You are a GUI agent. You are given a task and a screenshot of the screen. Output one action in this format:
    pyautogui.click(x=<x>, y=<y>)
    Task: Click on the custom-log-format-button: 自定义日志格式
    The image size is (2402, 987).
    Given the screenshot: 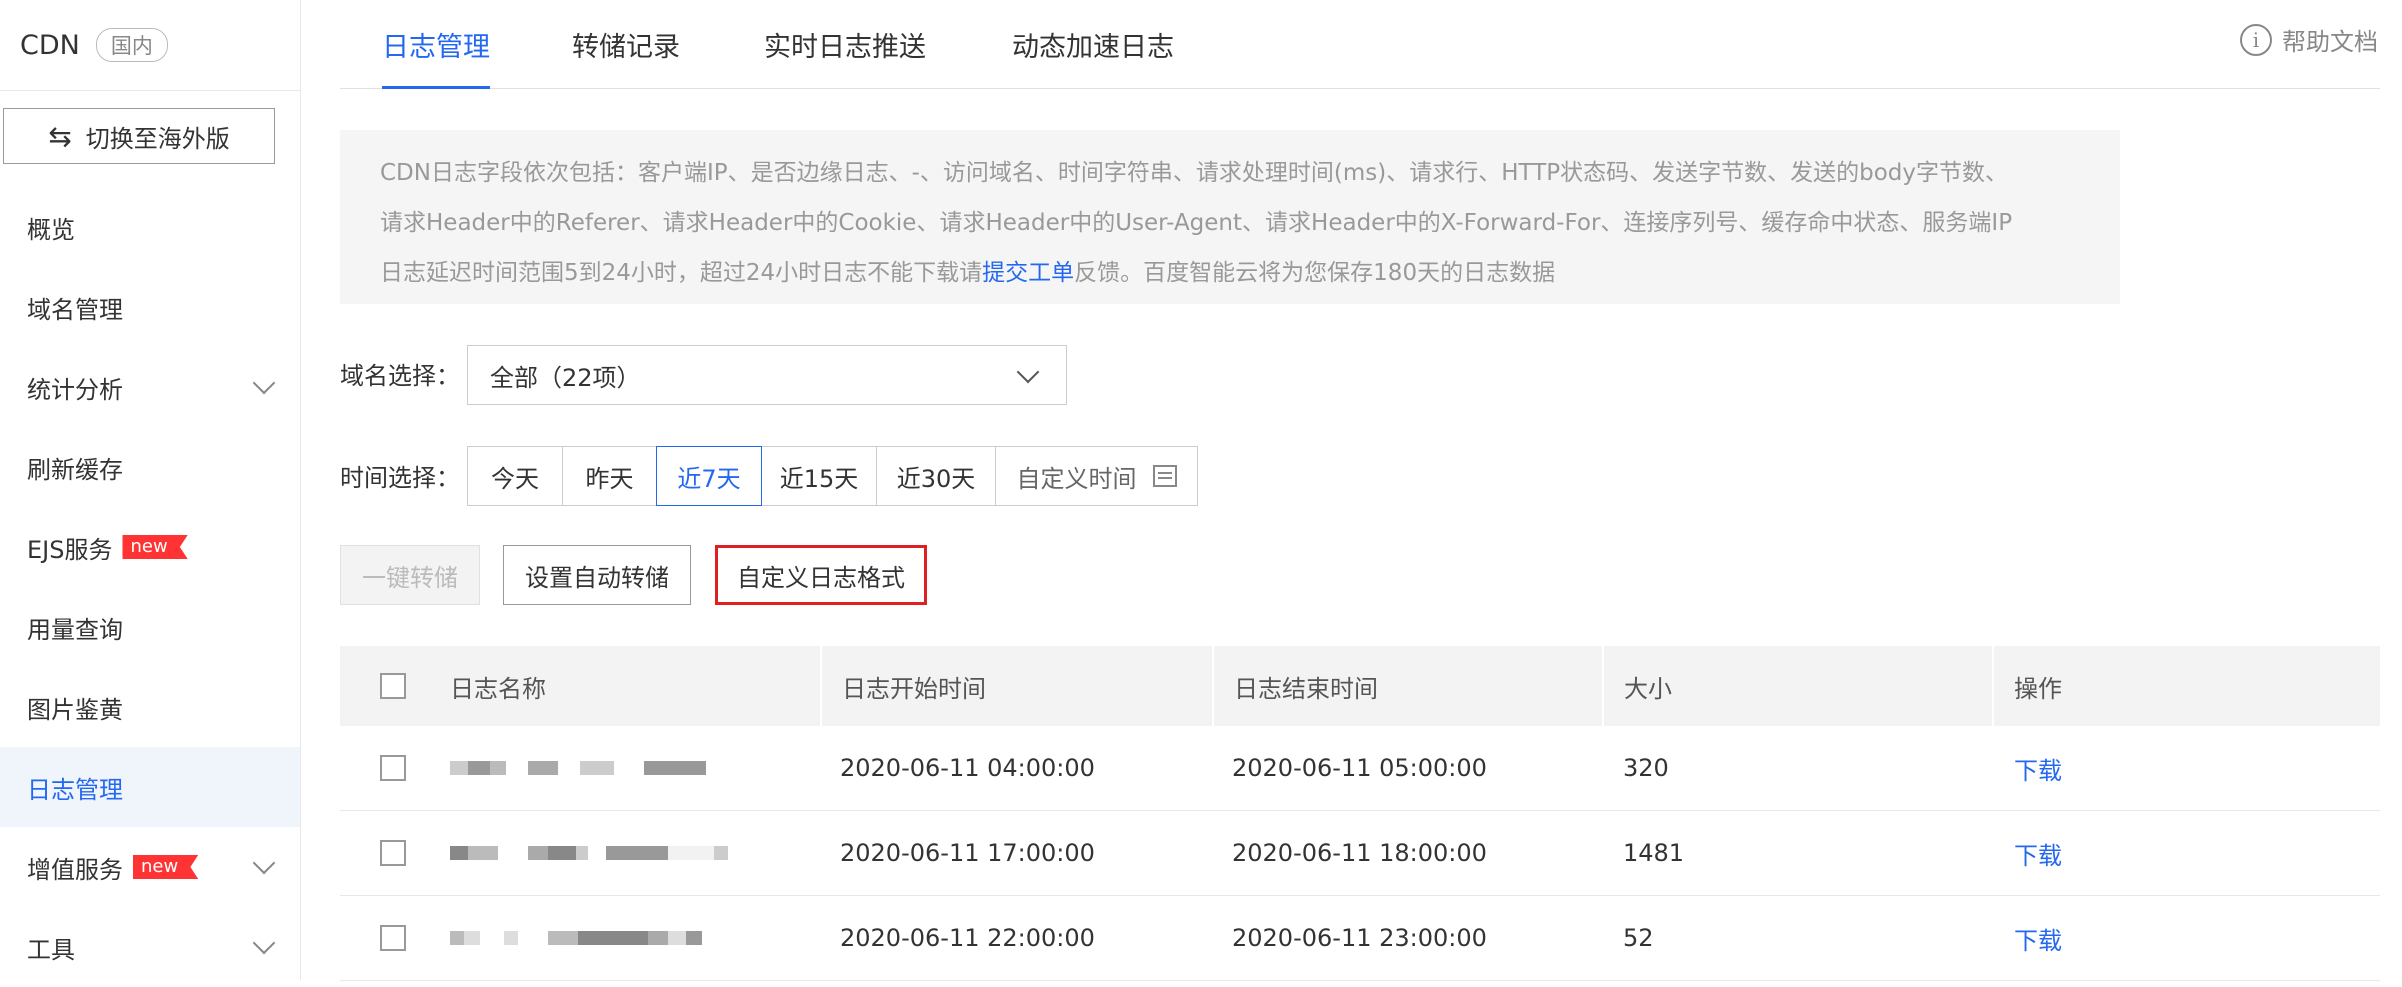 What is the action you would take?
    pyautogui.click(x=821, y=575)
    